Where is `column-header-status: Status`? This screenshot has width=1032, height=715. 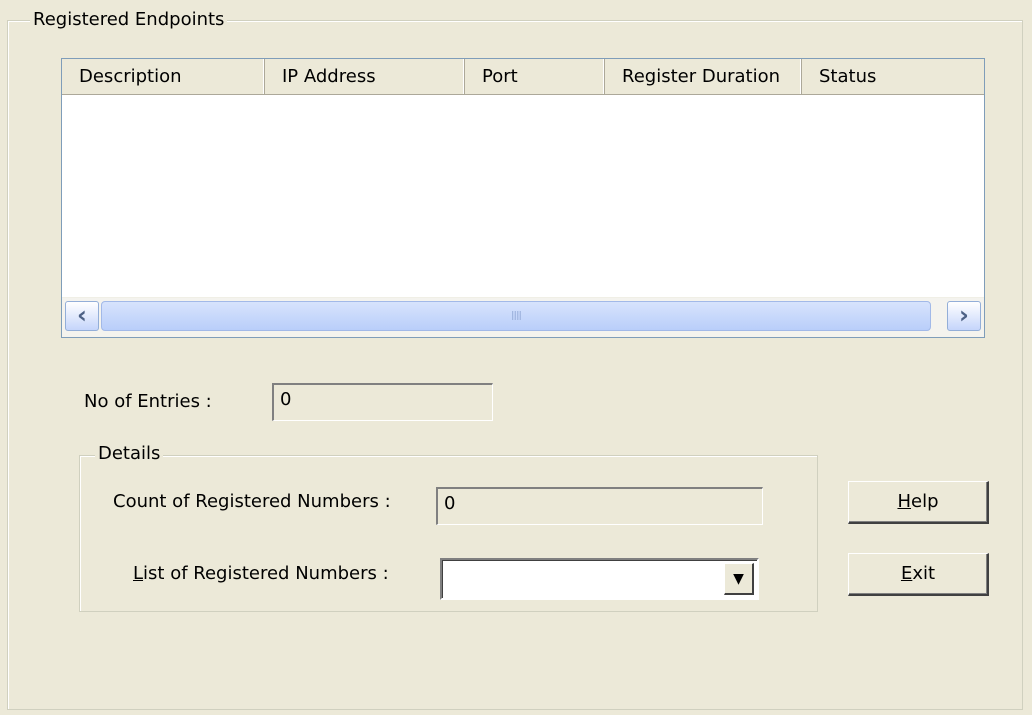 column-header-status: Status is located at coordinates (893, 76).